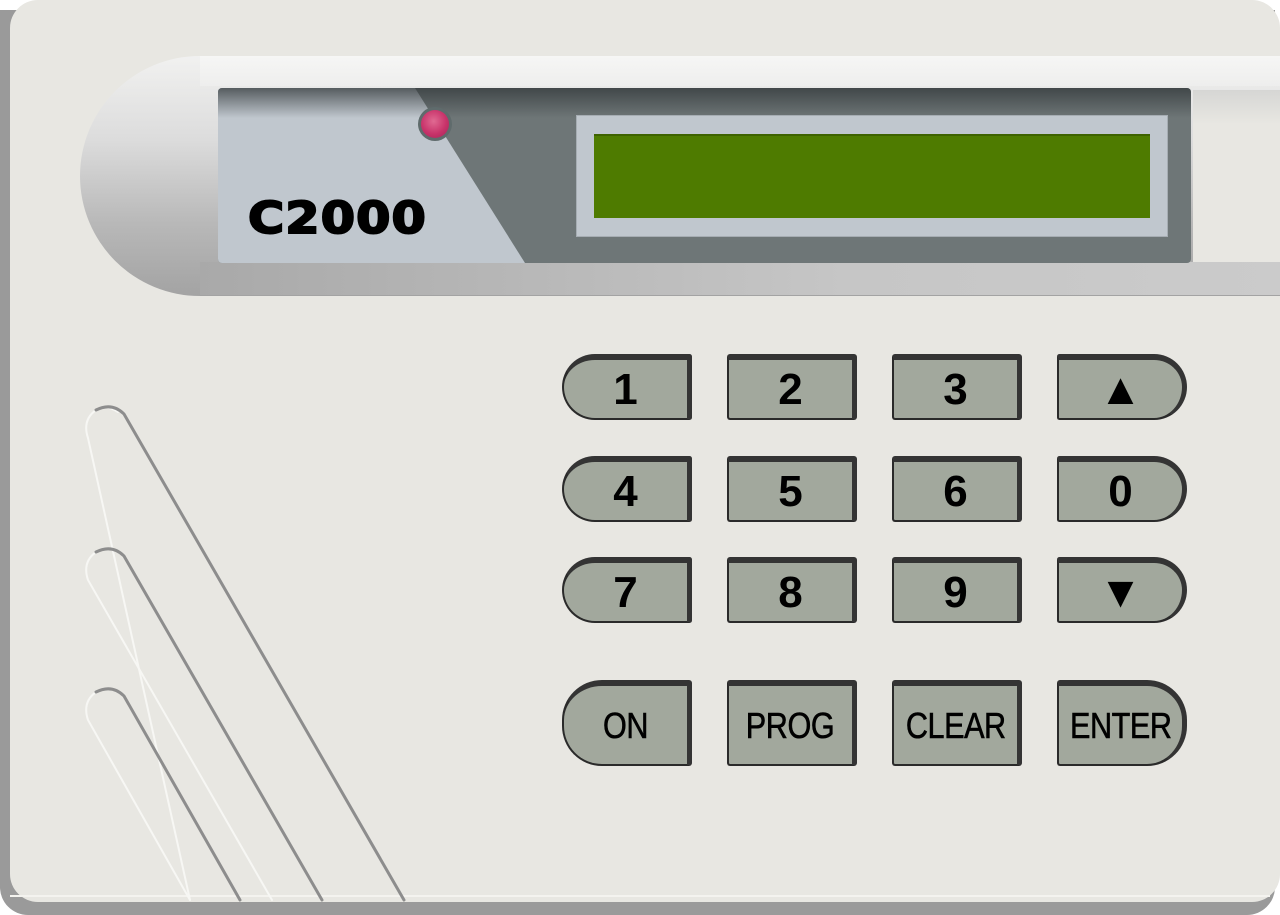 This screenshot has width=1280, height=915. I want to click on model-label: C2000, so click(337, 218).